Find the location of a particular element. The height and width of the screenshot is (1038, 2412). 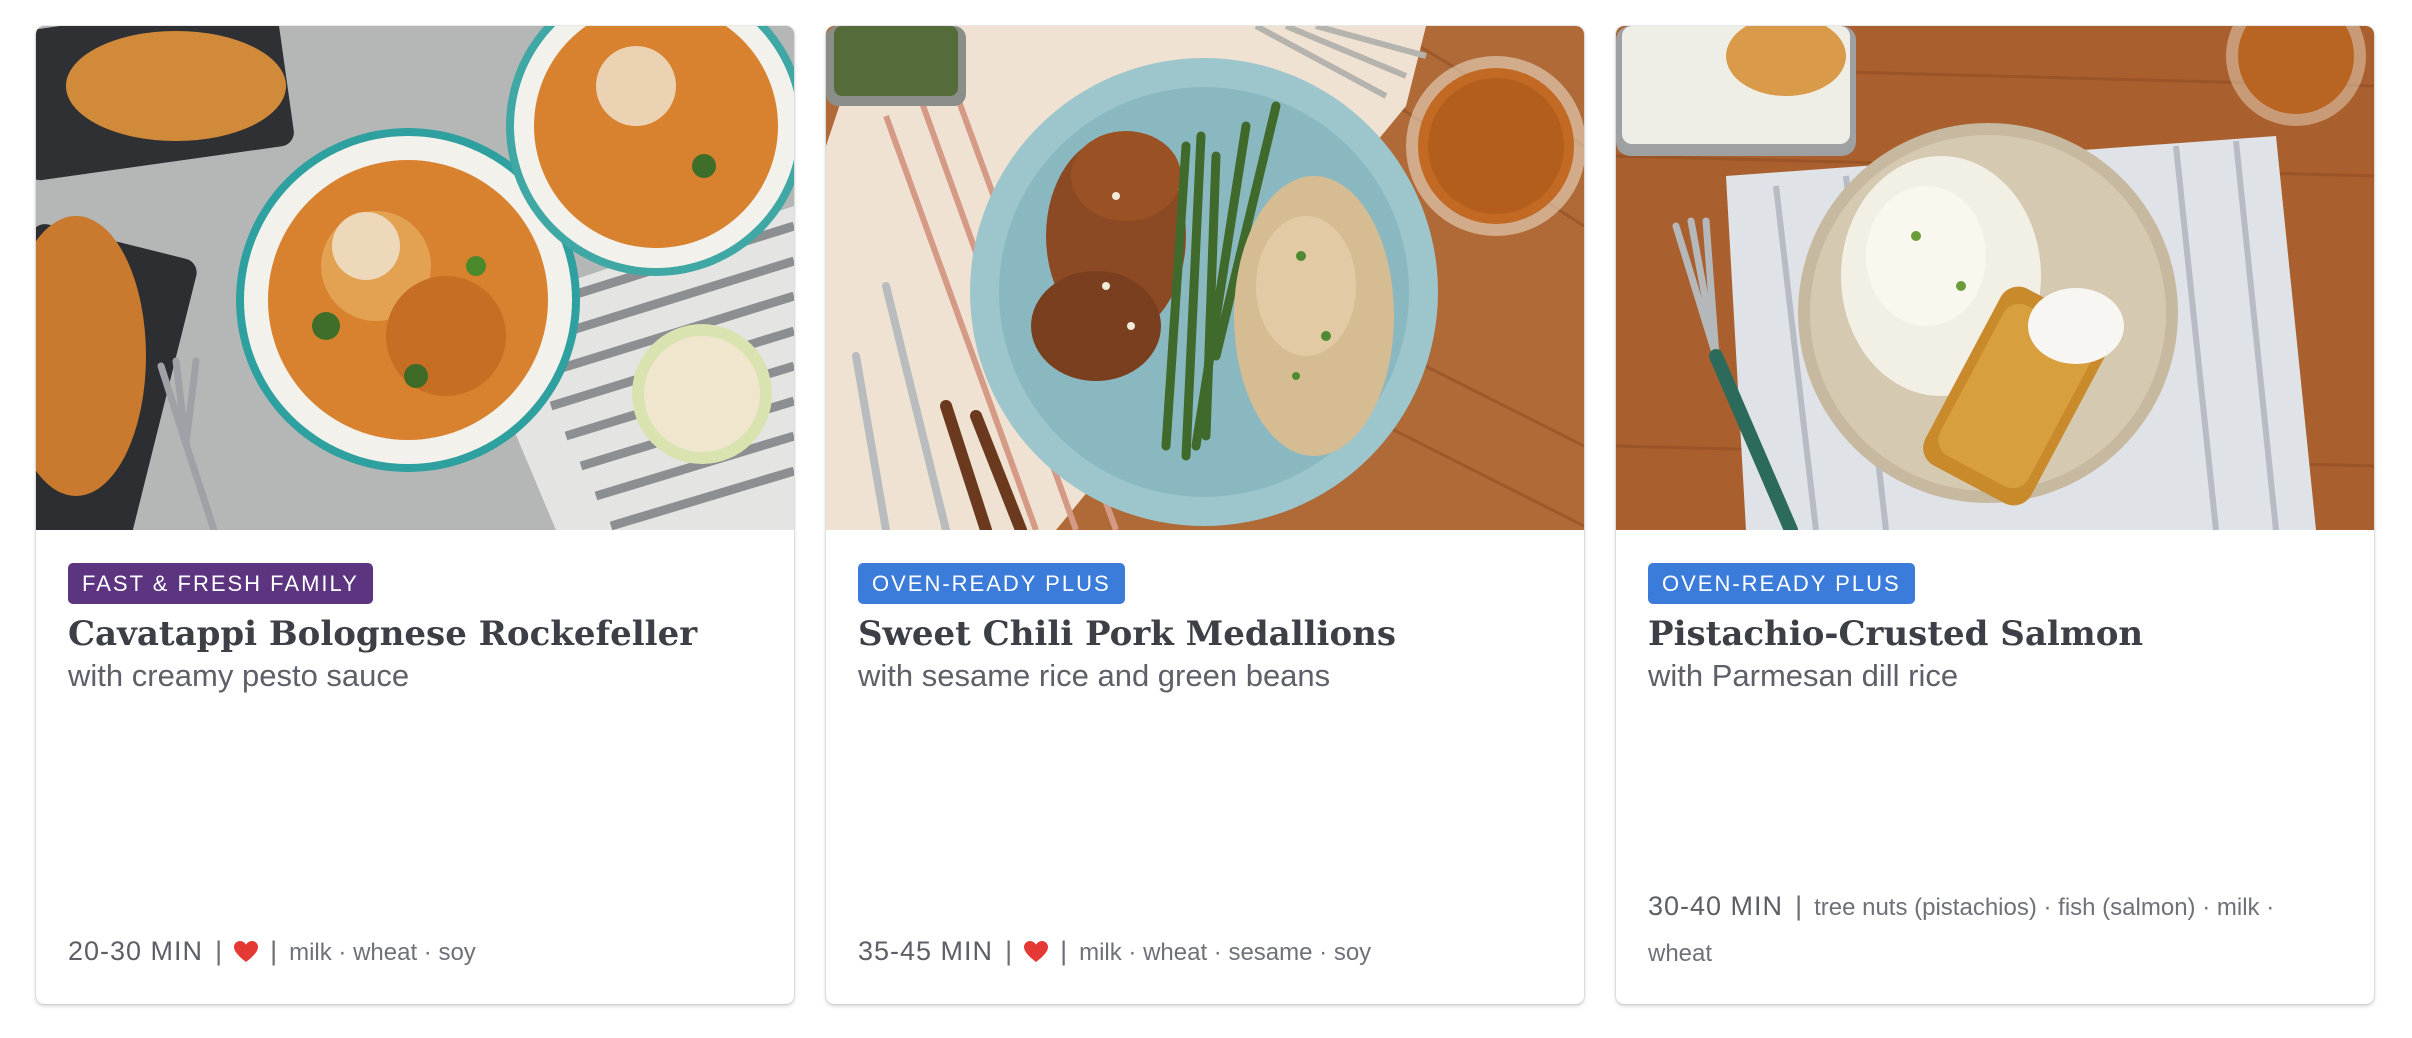

recipe-title: Sweet Chili Pork Medallions is located at coordinates (1127, 634).